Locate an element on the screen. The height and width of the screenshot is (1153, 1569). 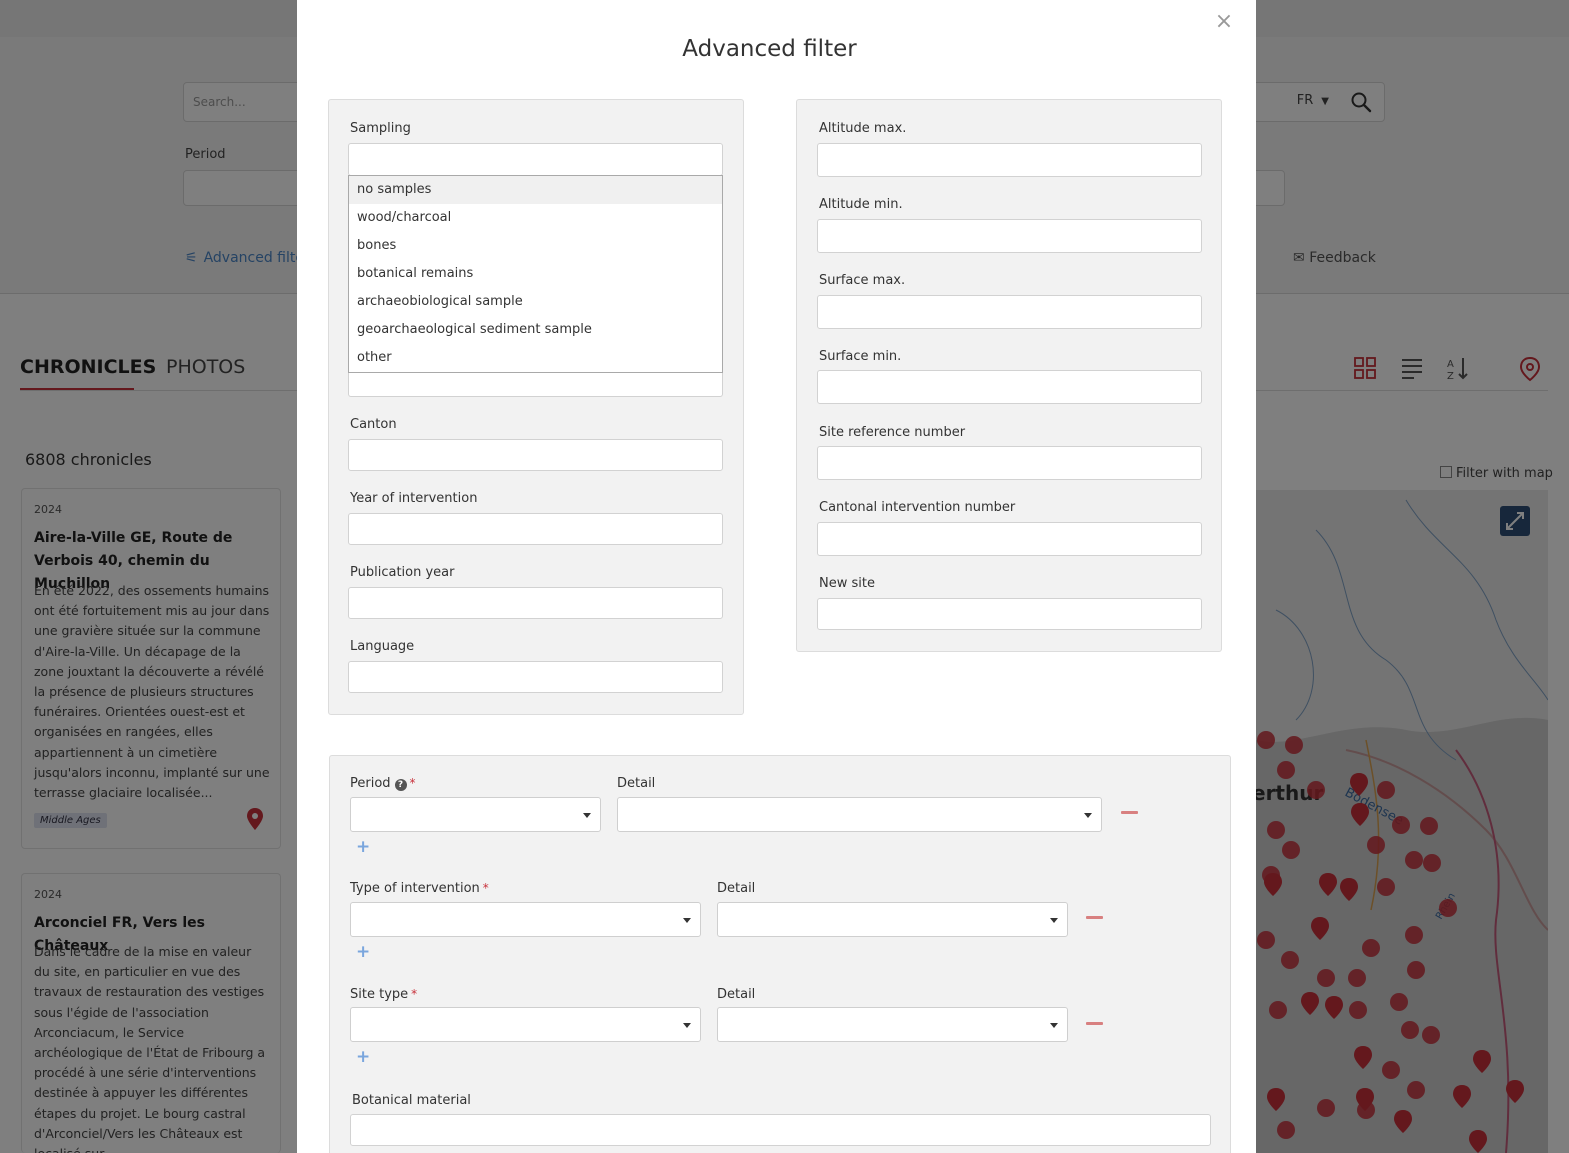
period-select is located at coordinates (475, 814).